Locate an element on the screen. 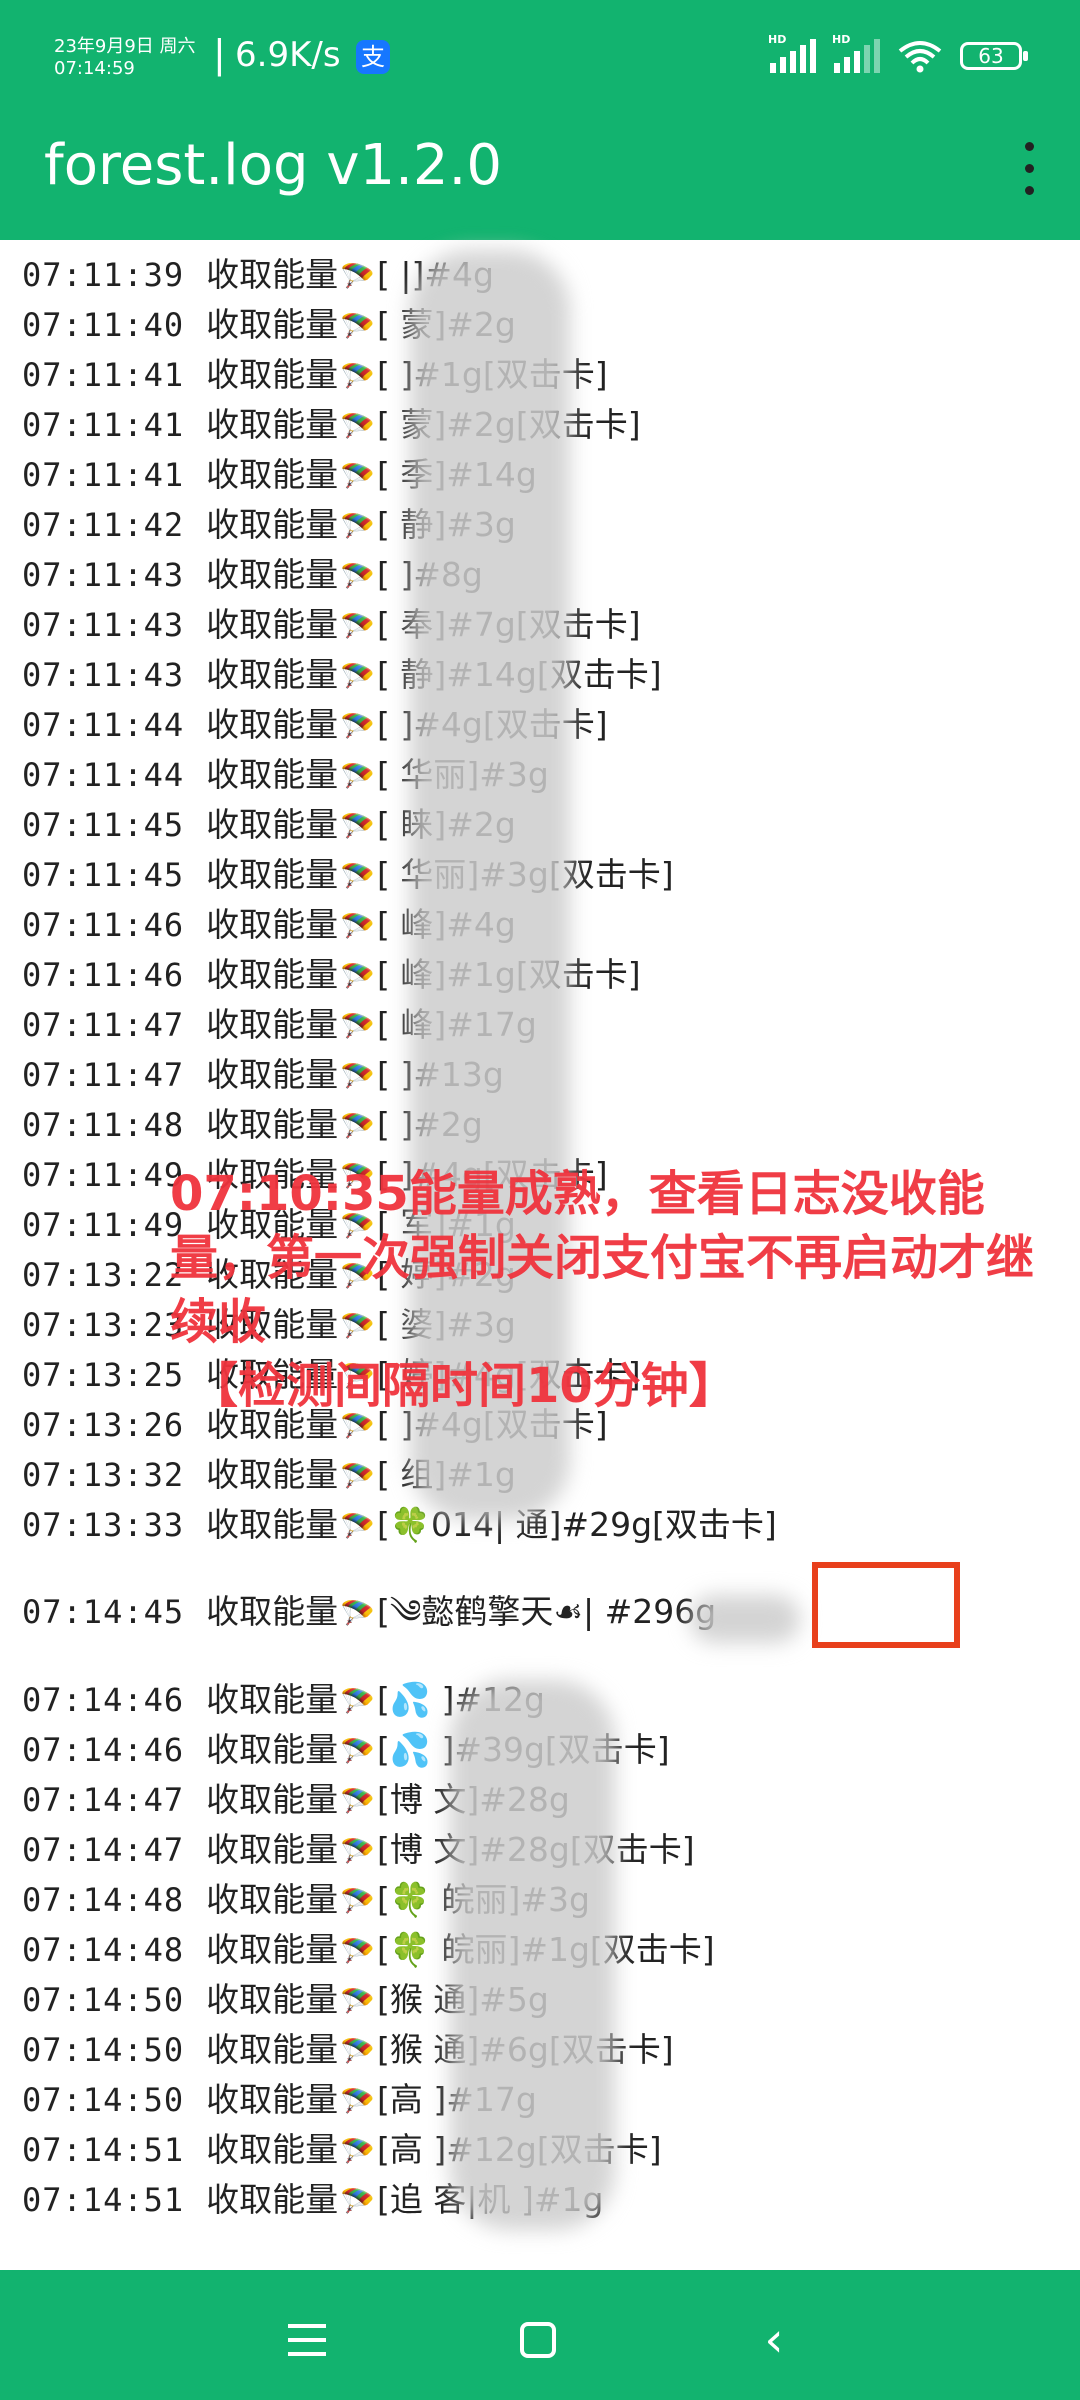  alipay-notification-icon: 支 is located at coordinates (373, 57).